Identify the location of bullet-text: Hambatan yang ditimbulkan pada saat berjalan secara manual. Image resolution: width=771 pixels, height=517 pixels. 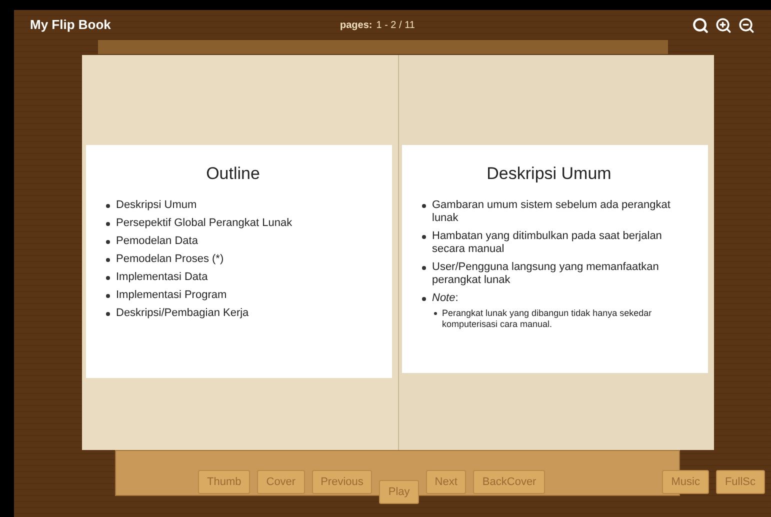
(547, 243).